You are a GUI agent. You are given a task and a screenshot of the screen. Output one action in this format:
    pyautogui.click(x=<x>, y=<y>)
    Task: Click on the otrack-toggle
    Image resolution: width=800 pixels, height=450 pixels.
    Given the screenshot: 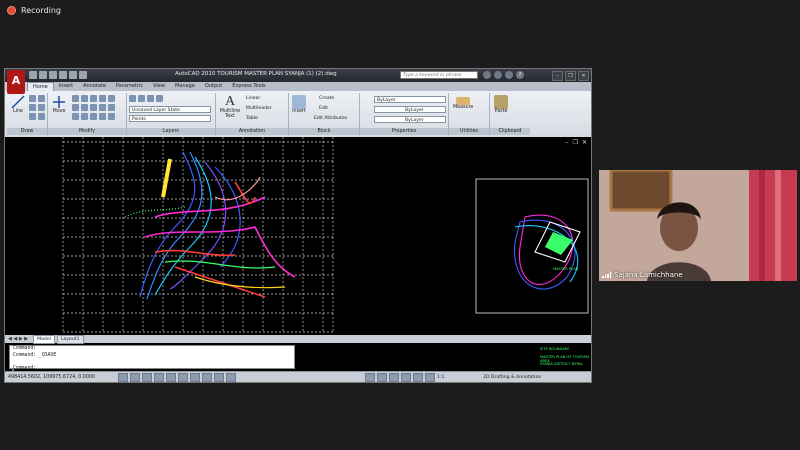 What is the action you would take?
    pyautogui.click(x=183, y=377)
    